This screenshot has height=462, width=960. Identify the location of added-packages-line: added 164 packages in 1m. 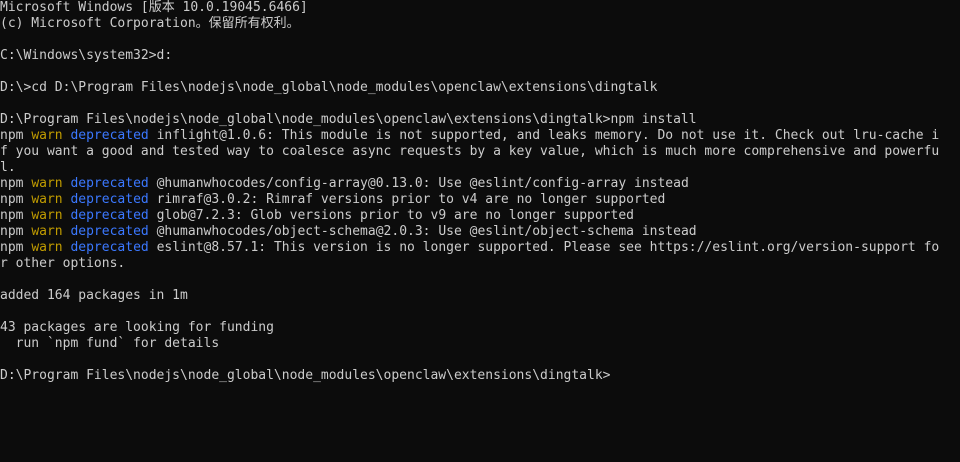
(94, 295).